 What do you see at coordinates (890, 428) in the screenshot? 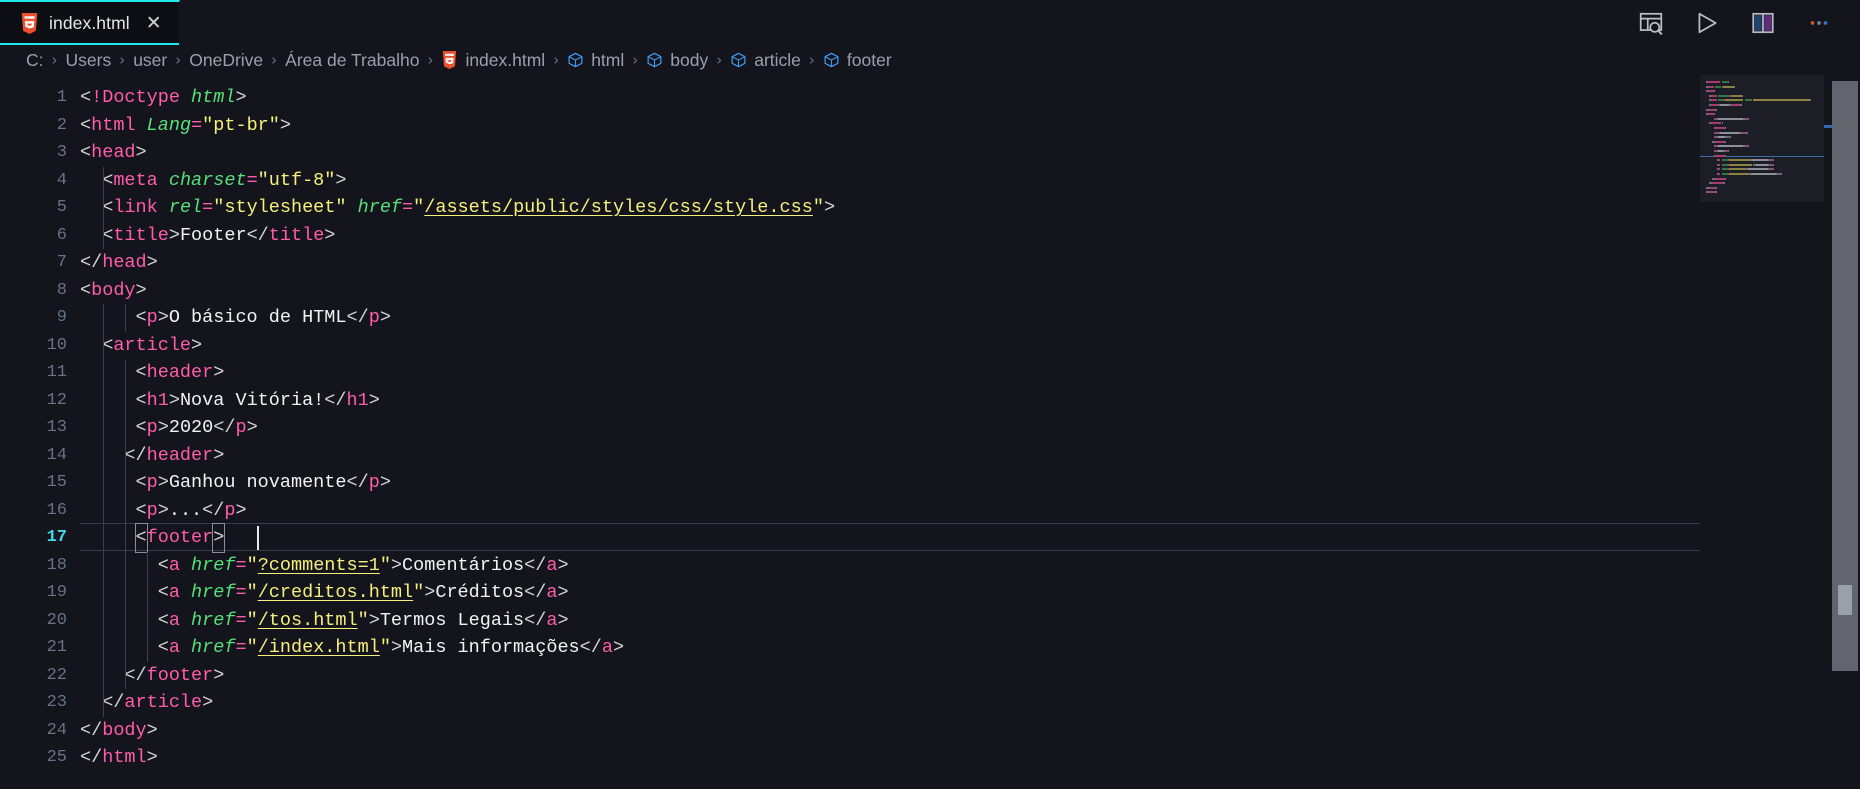
I see `code-line-13: <p>2020</p>` at bounding box center [890, 428].